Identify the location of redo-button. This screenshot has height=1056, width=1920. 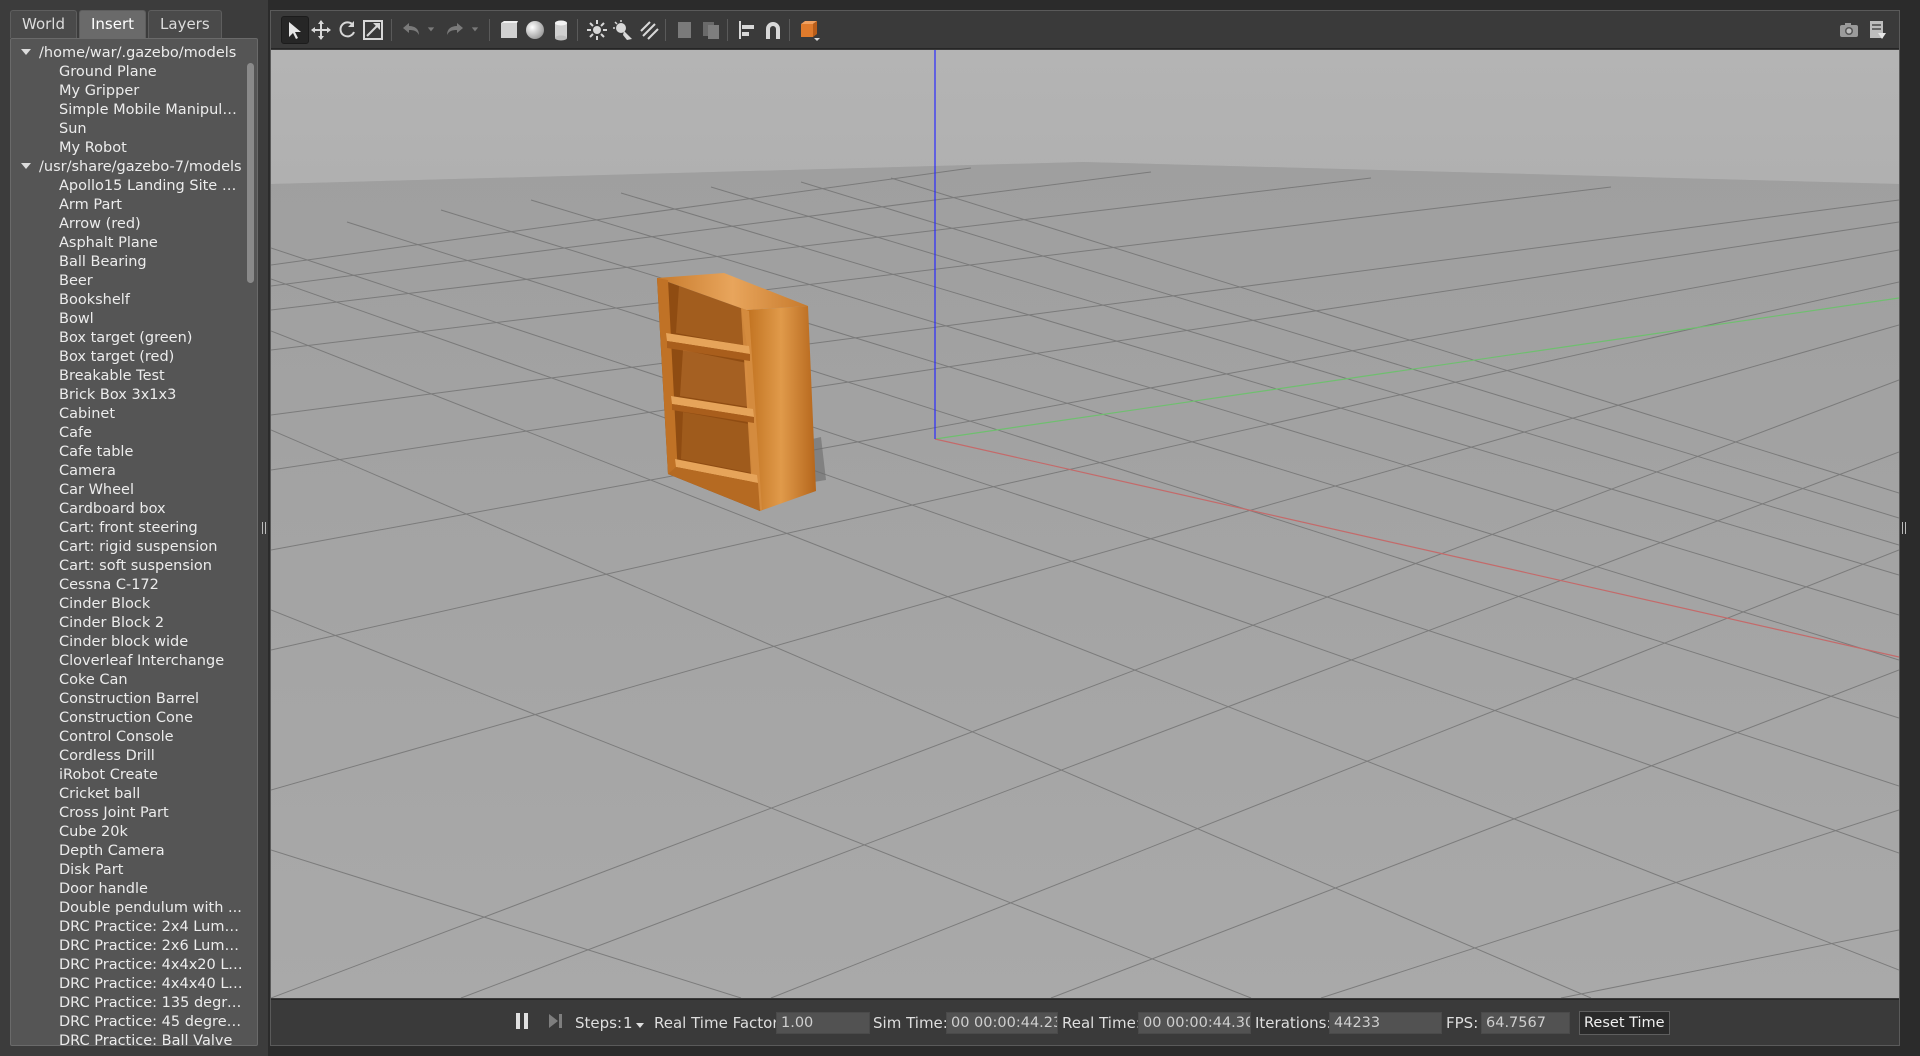
(455, 30).